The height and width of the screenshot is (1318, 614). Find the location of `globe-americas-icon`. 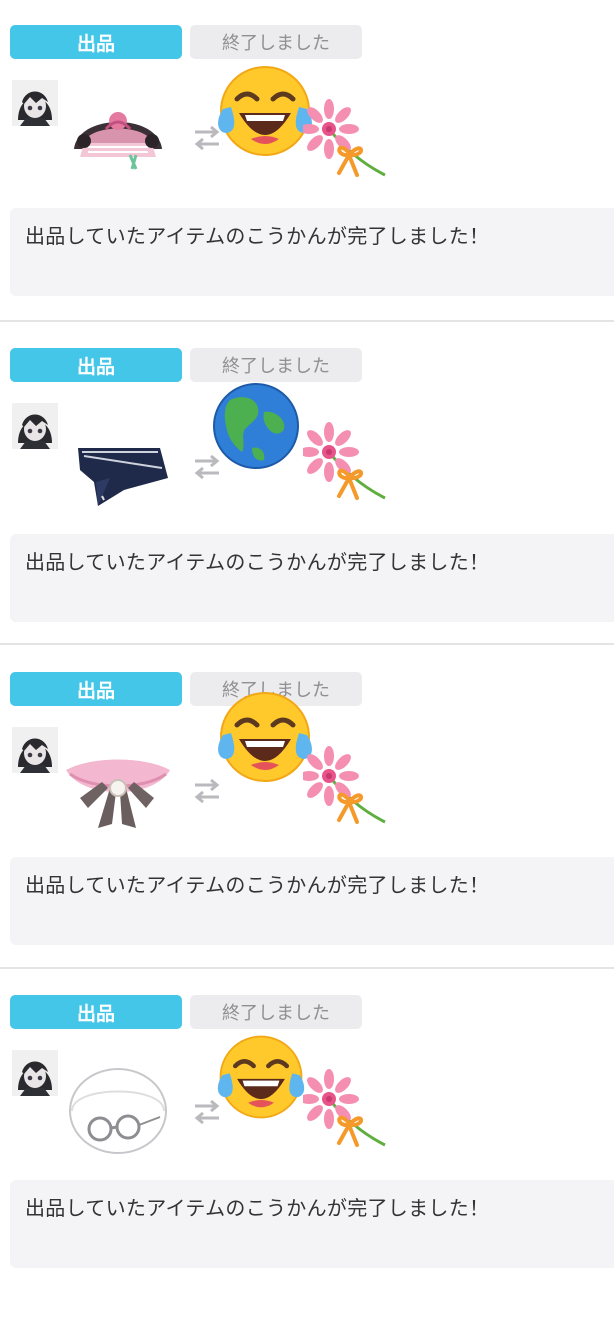

globe-americas-icon is located at coordinates (256, 426).